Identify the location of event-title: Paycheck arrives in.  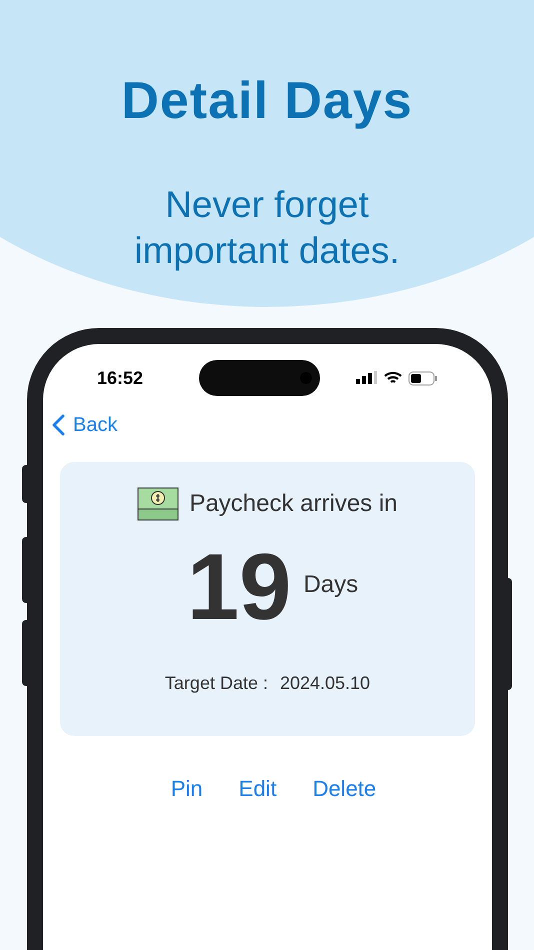
(293, 504).